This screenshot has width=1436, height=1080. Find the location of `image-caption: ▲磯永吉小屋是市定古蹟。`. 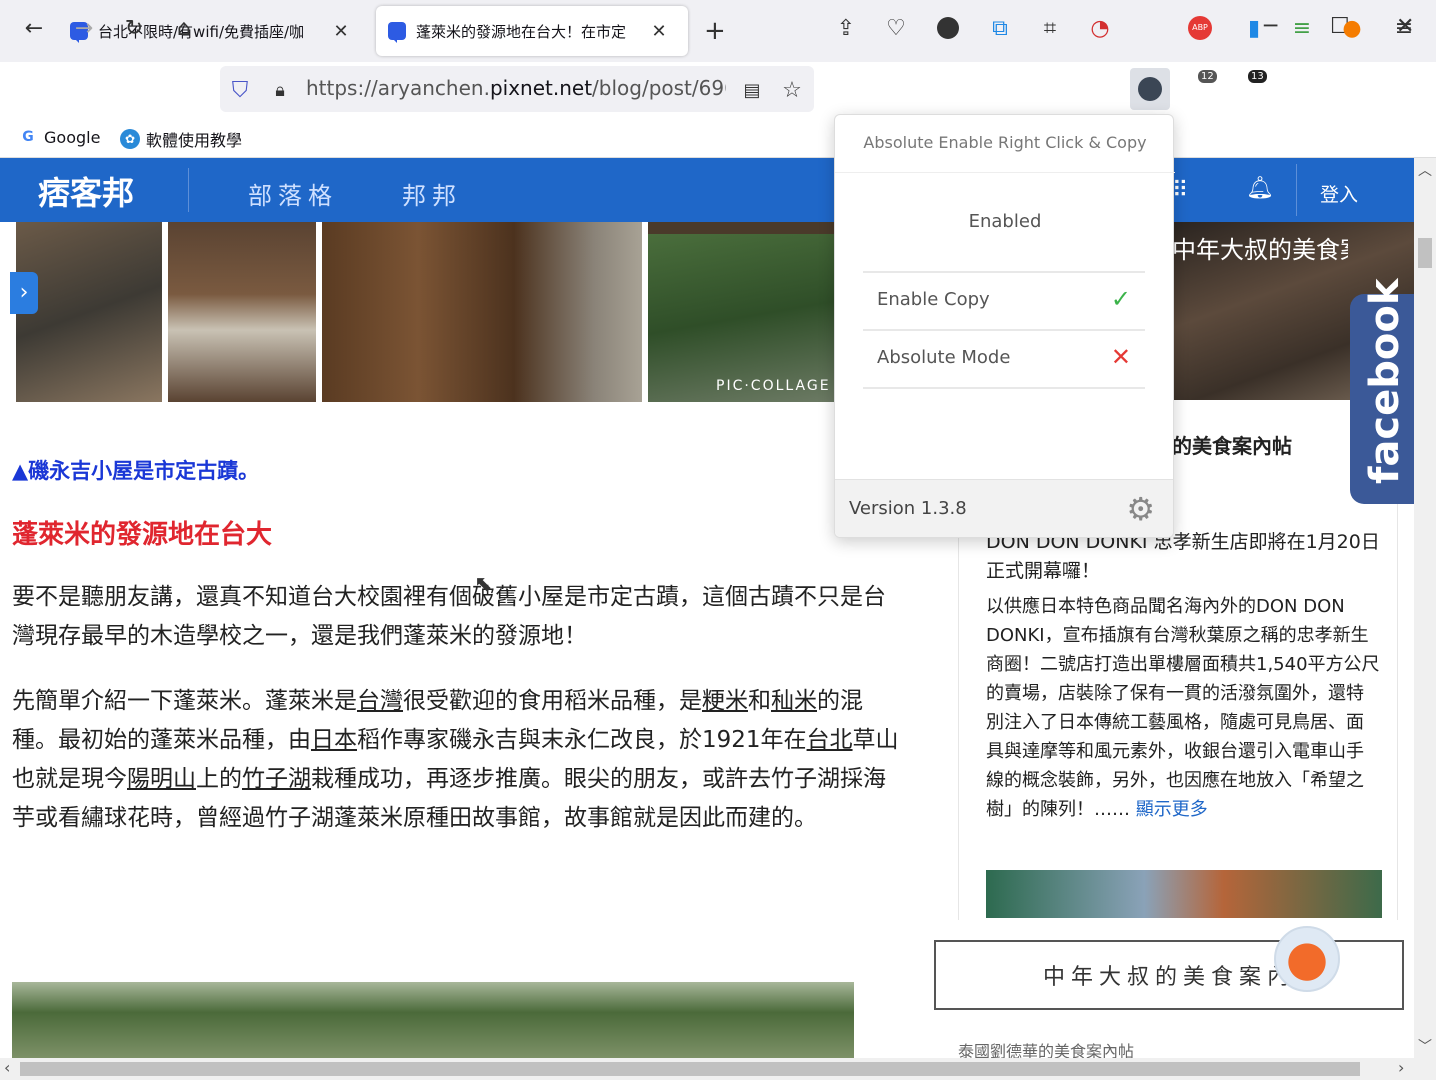

image-caption: ▲磯永吉小屋是市定古蹟。 is located at coordinates (136, 471).